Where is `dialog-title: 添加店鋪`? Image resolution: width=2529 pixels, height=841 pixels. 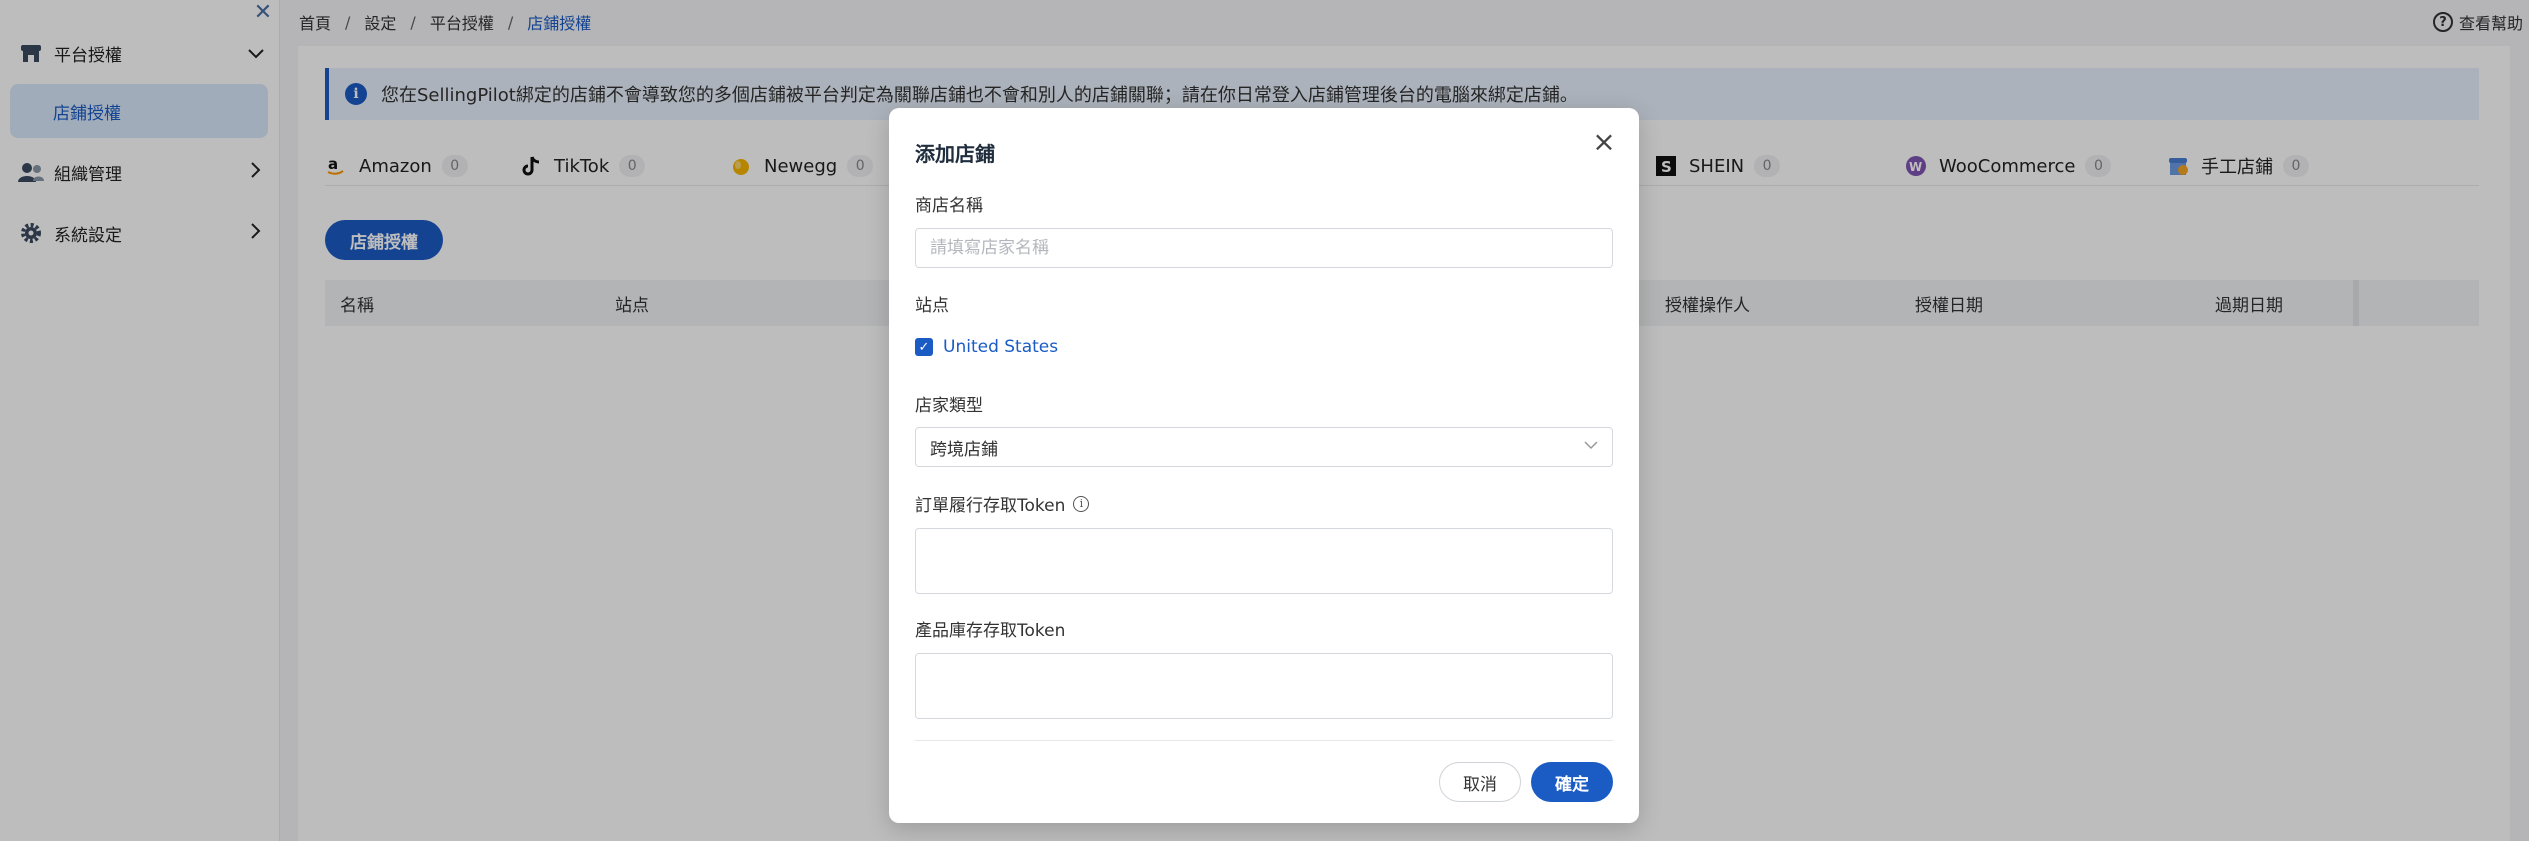 dialog-title: 添加店鋪 is located at coordinates (955, 154).